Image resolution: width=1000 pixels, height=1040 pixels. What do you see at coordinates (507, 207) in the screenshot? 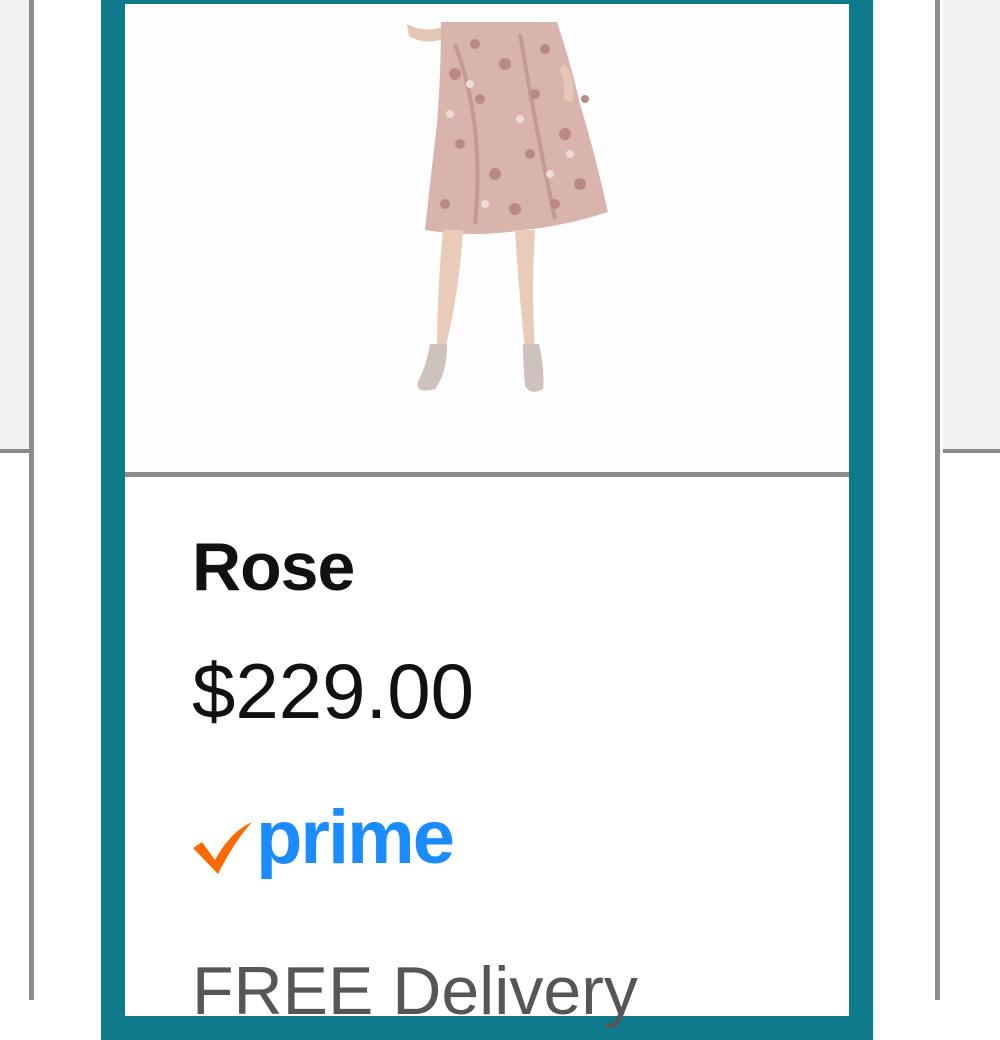
I see `dress-photo` at bounding box center [507, 207].